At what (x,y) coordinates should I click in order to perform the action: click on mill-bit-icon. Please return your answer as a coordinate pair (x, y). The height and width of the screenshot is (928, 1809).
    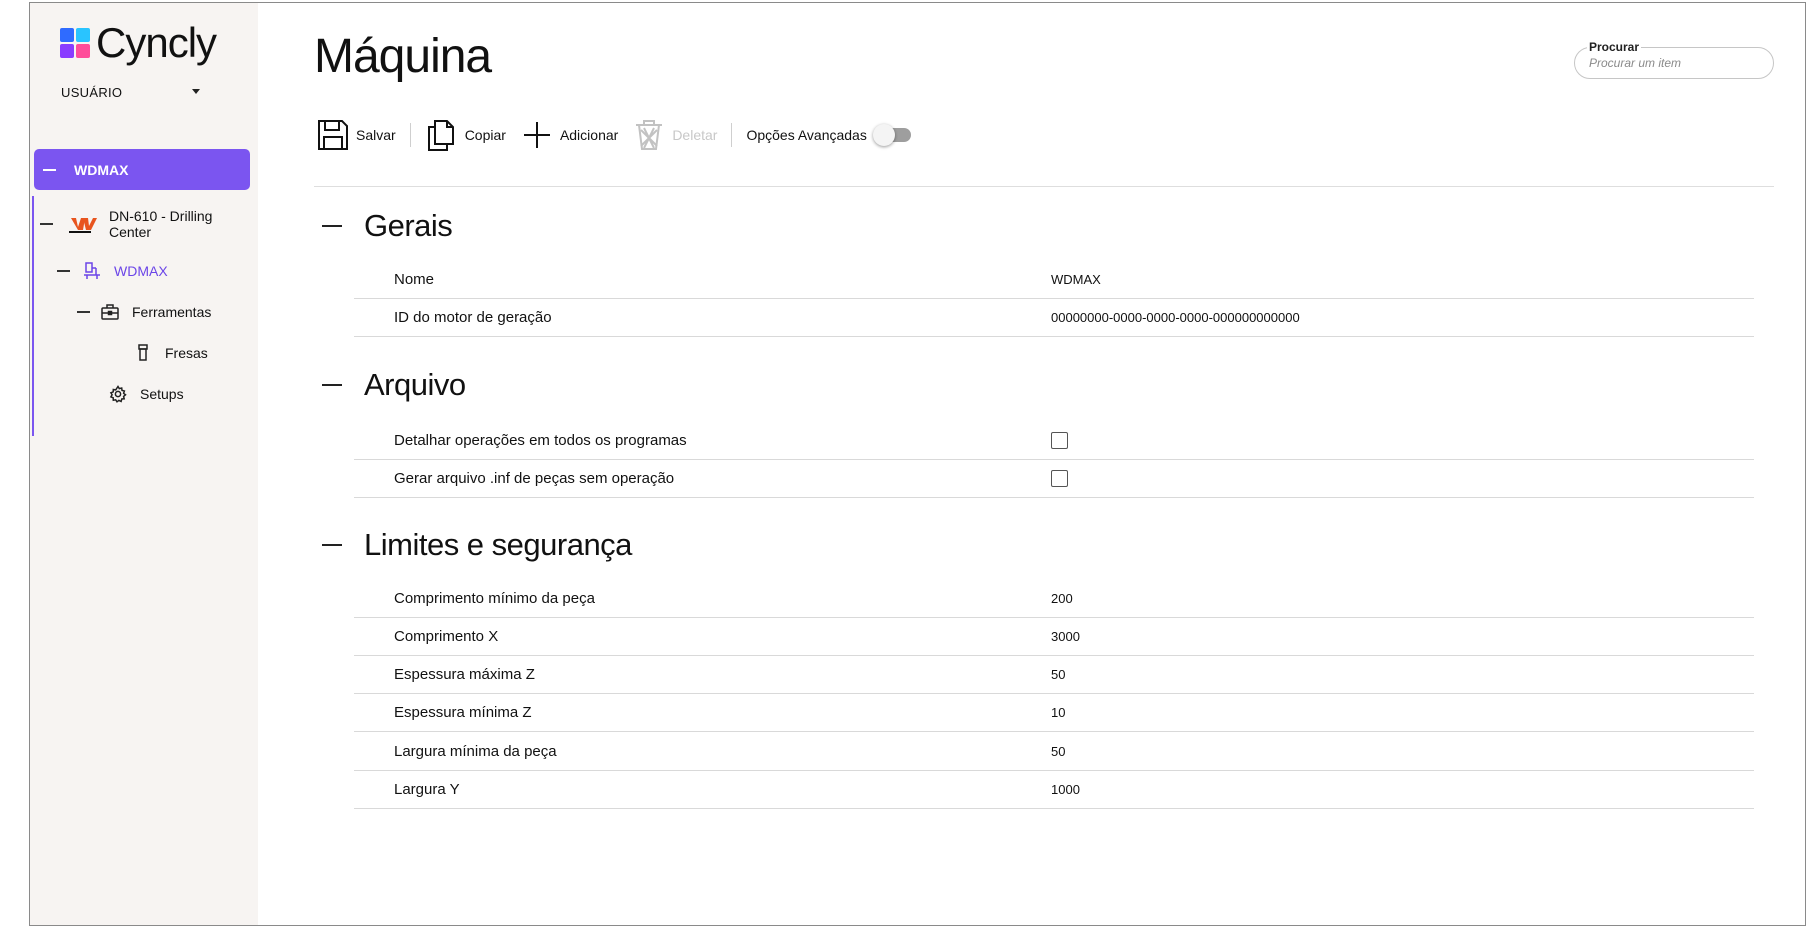
    Looking at the image, I should click on (143, 353).